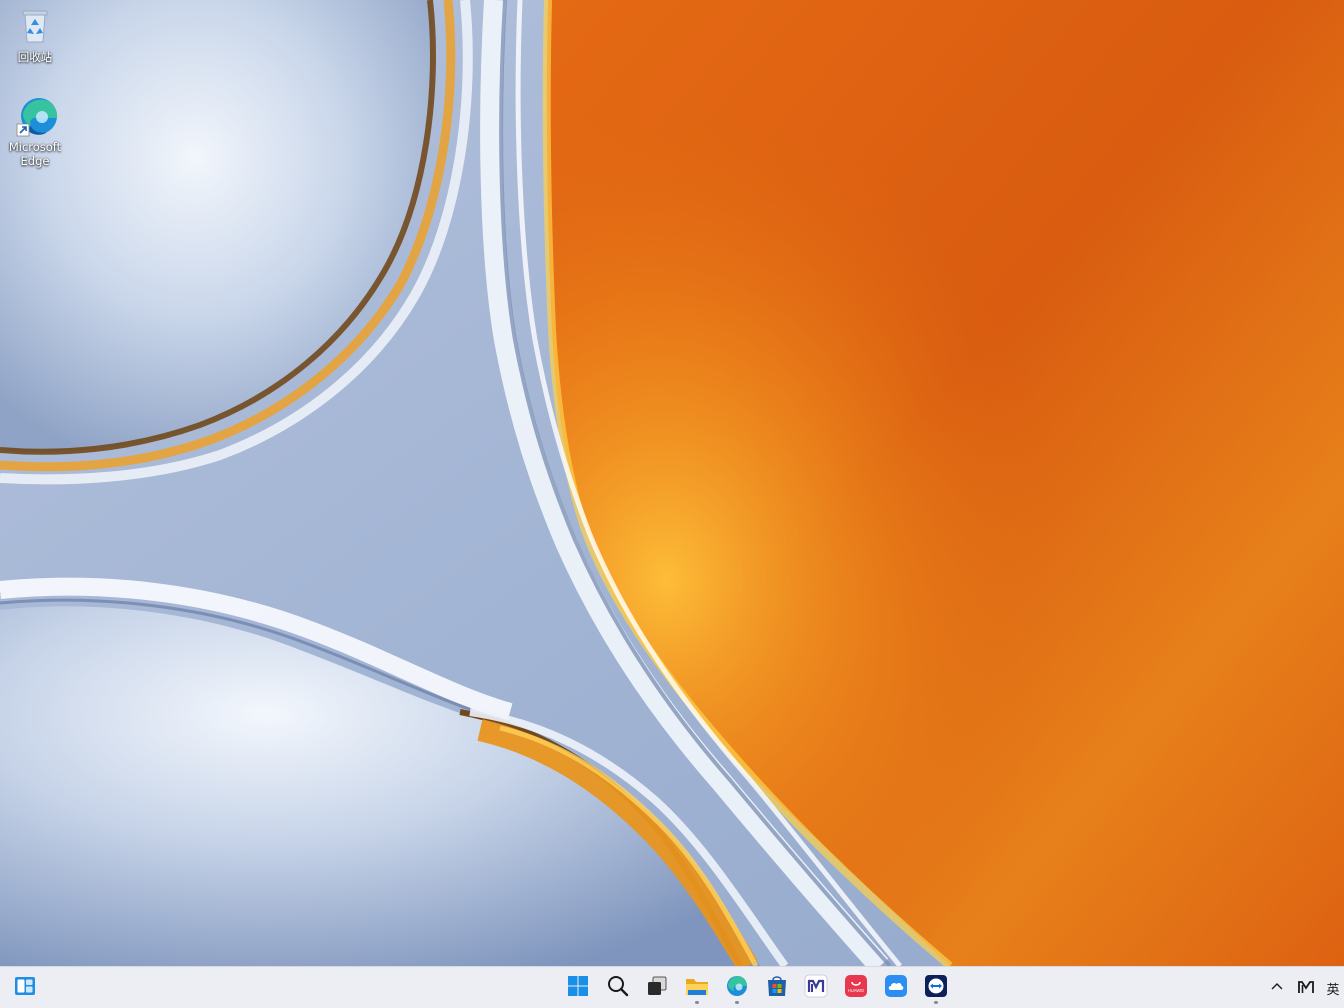 The height and width of the screenshot is (1008, 1344). I want to click on appgallery-text: HUAWEI, so click(856, 990).